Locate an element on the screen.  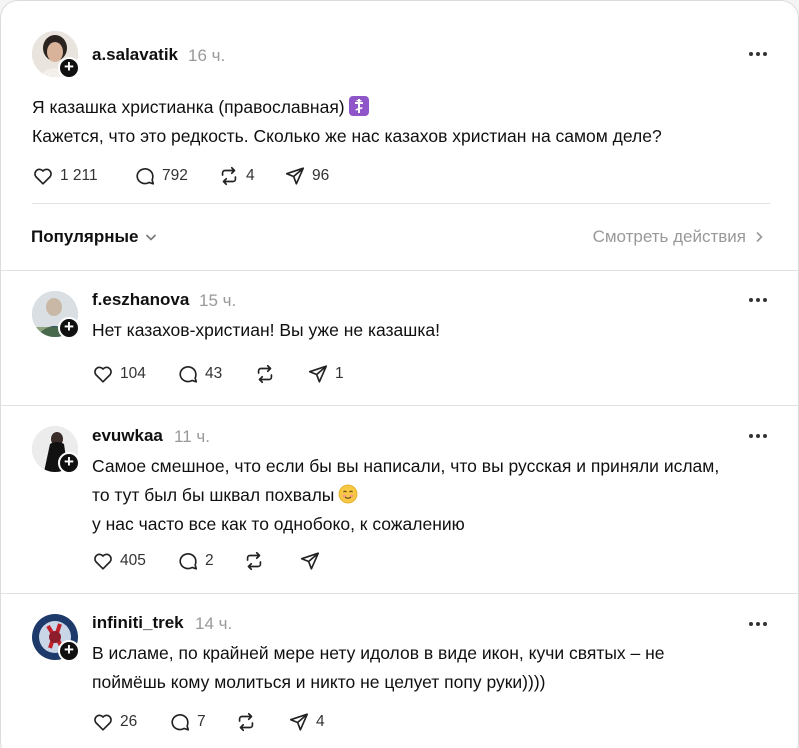
chevron-right-icon is located at coordinates (759, 237).